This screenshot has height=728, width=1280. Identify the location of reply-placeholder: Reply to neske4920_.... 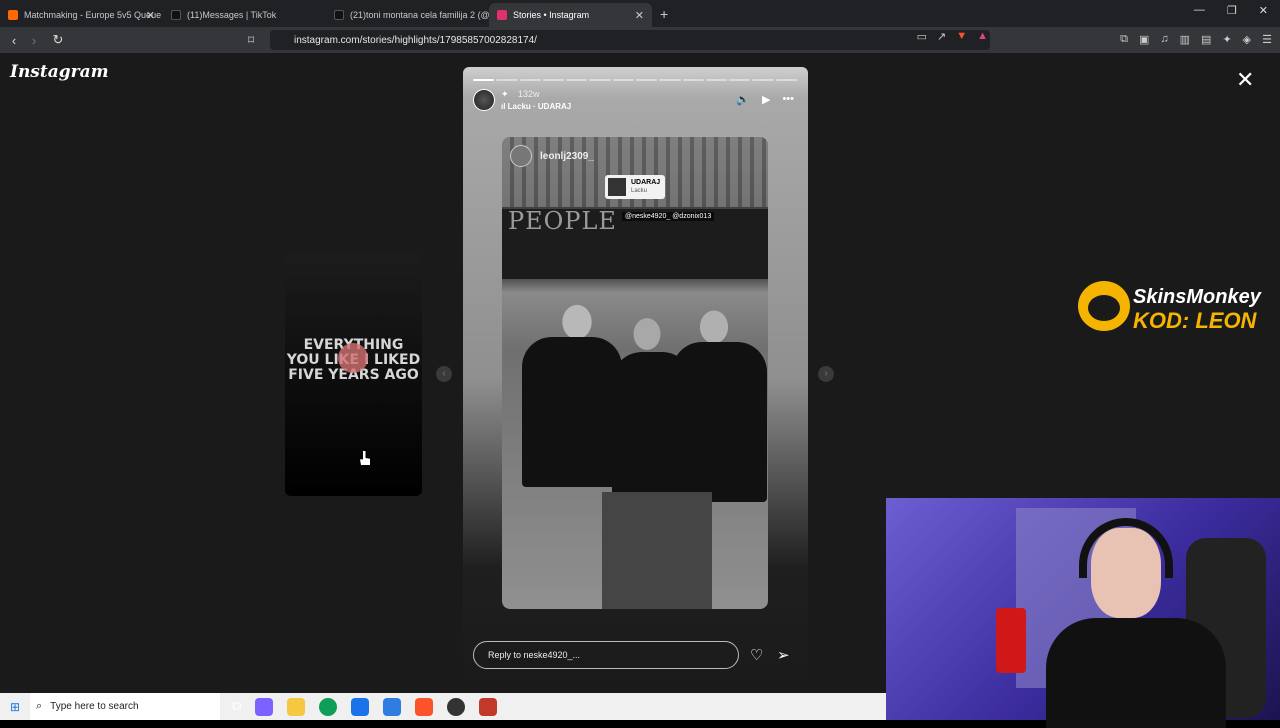
(534, 655).